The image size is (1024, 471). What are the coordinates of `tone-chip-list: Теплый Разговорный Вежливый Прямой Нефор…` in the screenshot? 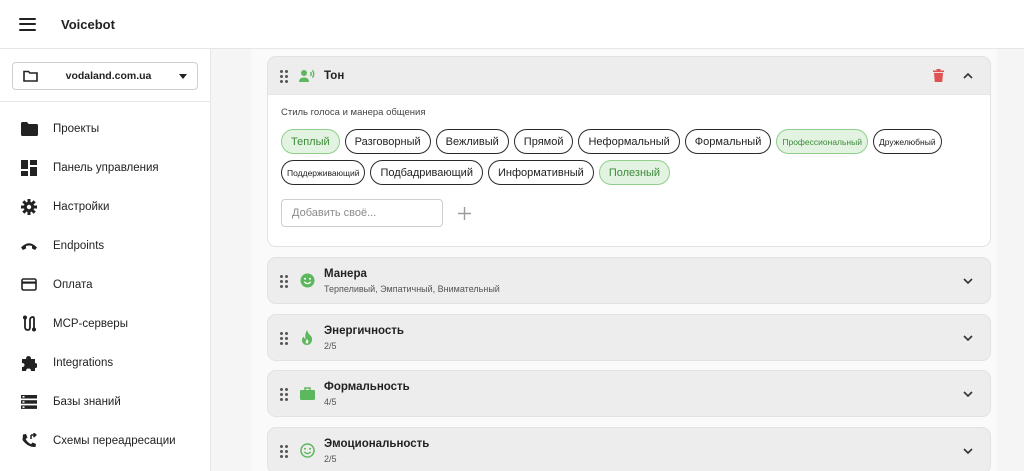 It's located at (626, 157).